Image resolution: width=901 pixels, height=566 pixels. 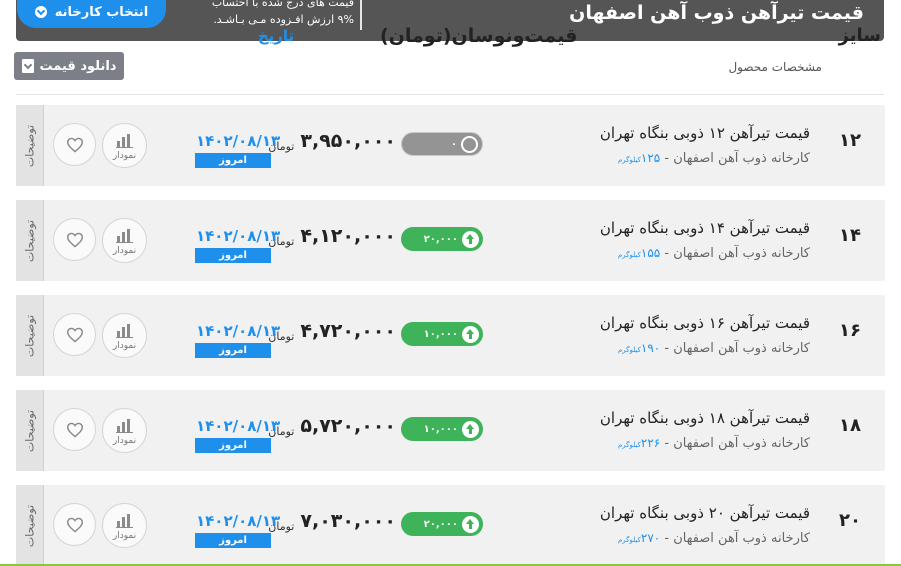 I want to click on price-change-badge: ۱۰,۰۰۰, so click(x=442, y=334).